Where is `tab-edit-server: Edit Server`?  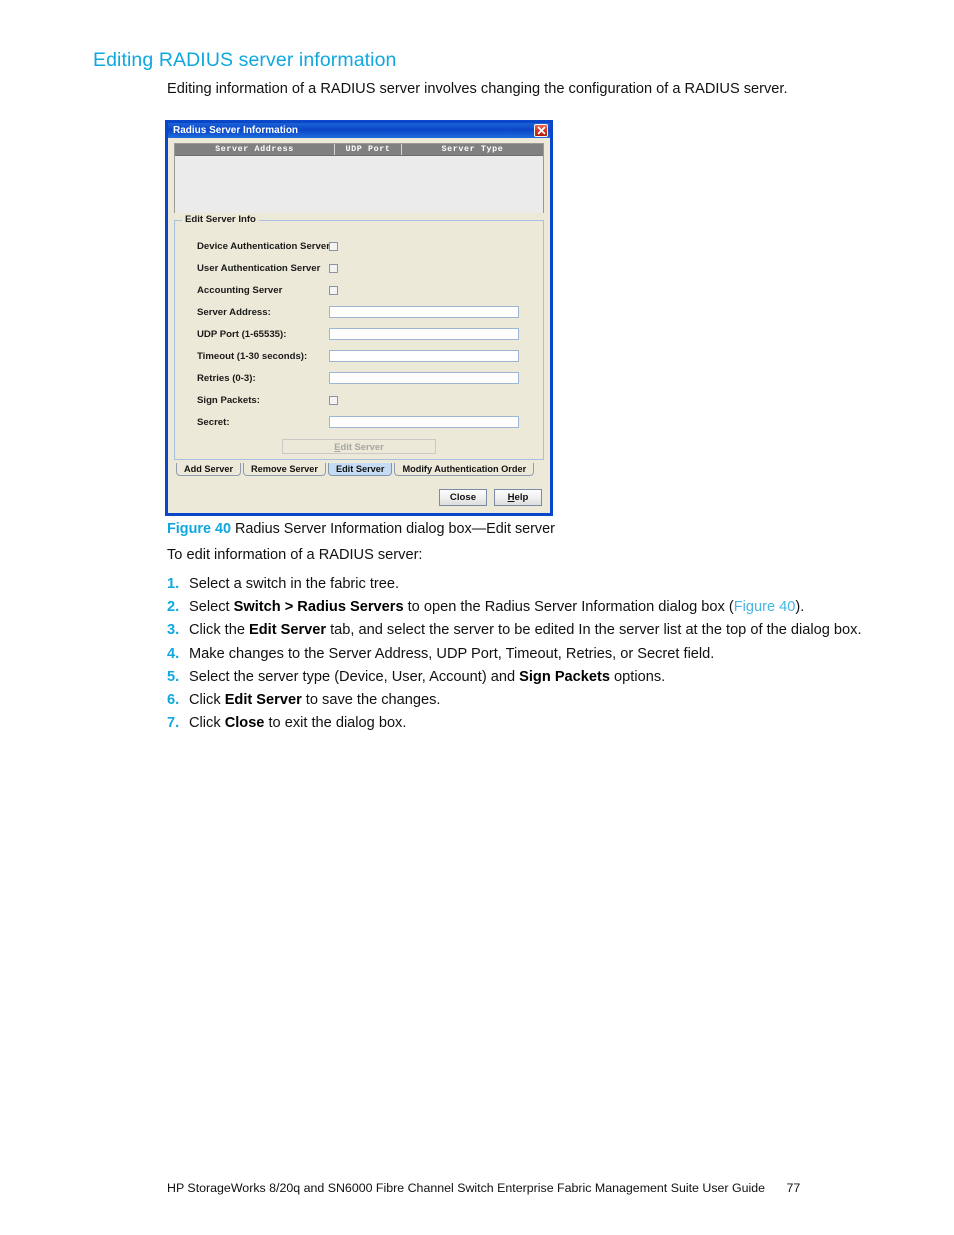 tab-edit-server: Edit Server is located at coordinates (360, 469).